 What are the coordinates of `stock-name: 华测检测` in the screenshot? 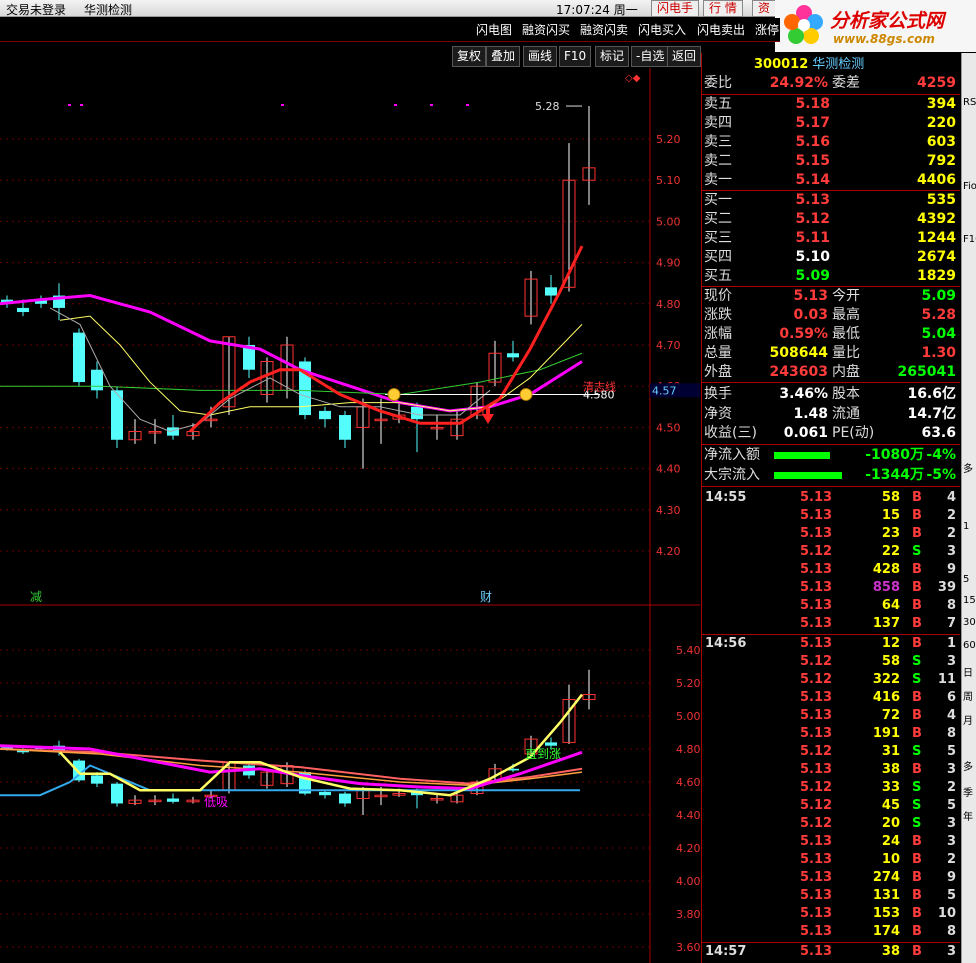 It's located at (838, 64).